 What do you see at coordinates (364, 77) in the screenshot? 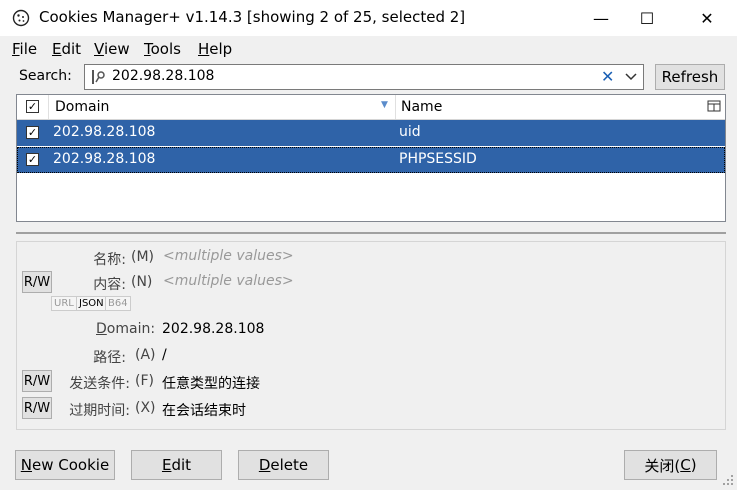
I see `search-input: 202.98.28.108 ✕` at bounding box center [364, 77].